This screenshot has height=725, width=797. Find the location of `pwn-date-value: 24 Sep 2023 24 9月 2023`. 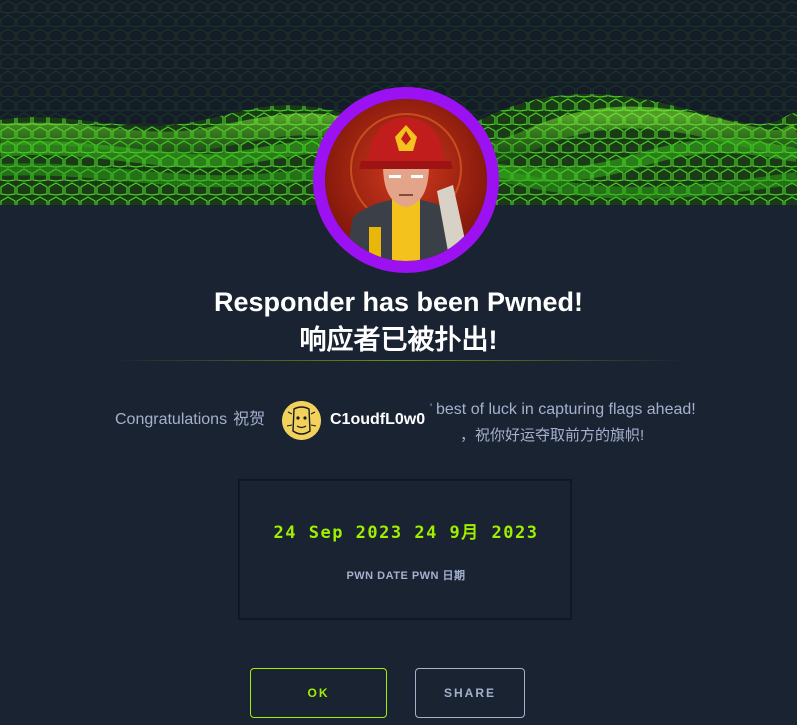

pwn-date-value: 24 Sep 2023 24 9月 2023 is located at coordinates (406, 533).